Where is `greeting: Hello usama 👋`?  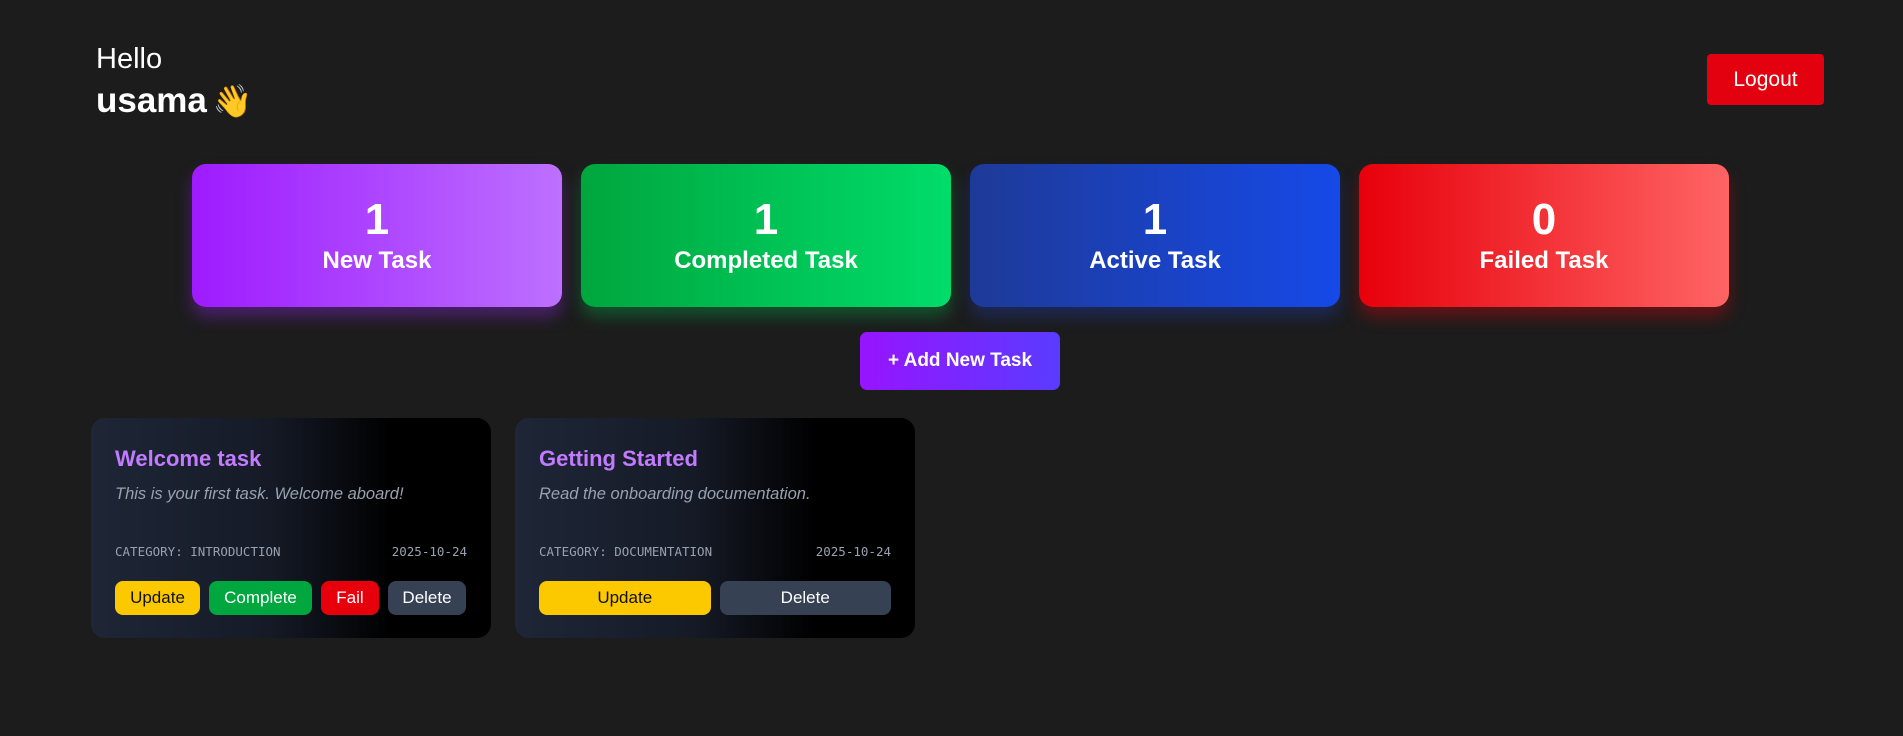 greeting: Hello usama 👋 is located at coordinates (174, 82).